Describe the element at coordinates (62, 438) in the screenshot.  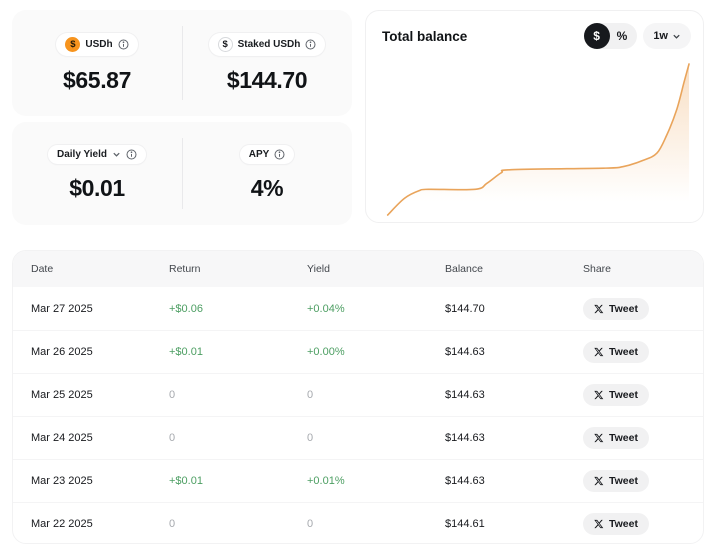
I see `row-date: Mar 24 2025` at that location.